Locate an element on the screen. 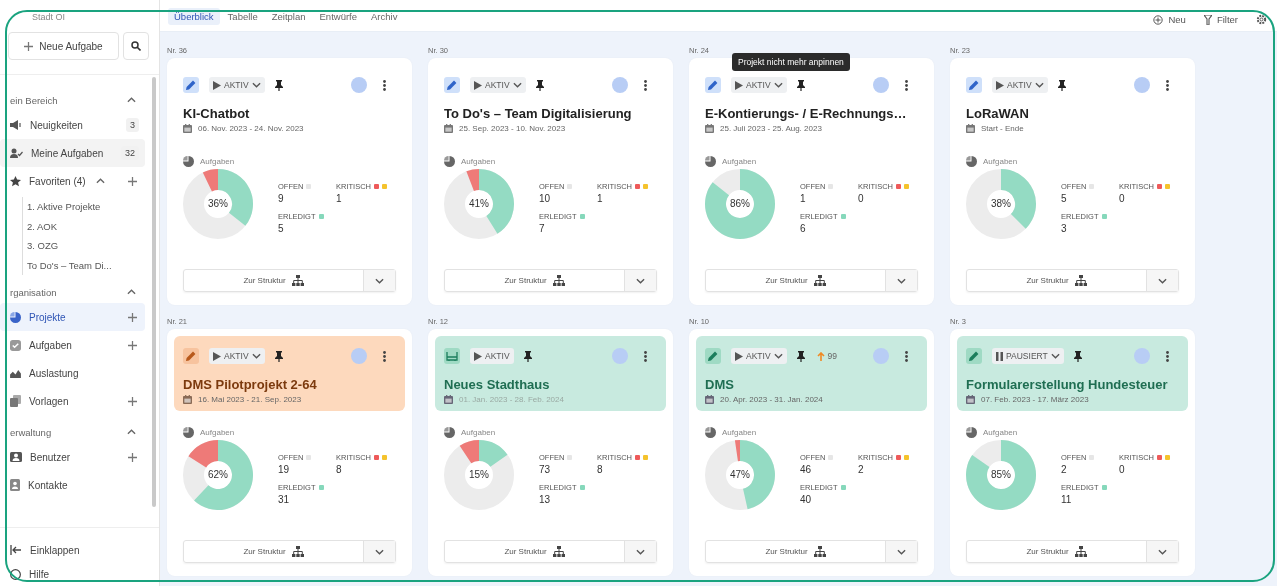 Image resolution: width=1277 pixels, height=586 pixels. documents-icon is located at coordinates (15, 401).